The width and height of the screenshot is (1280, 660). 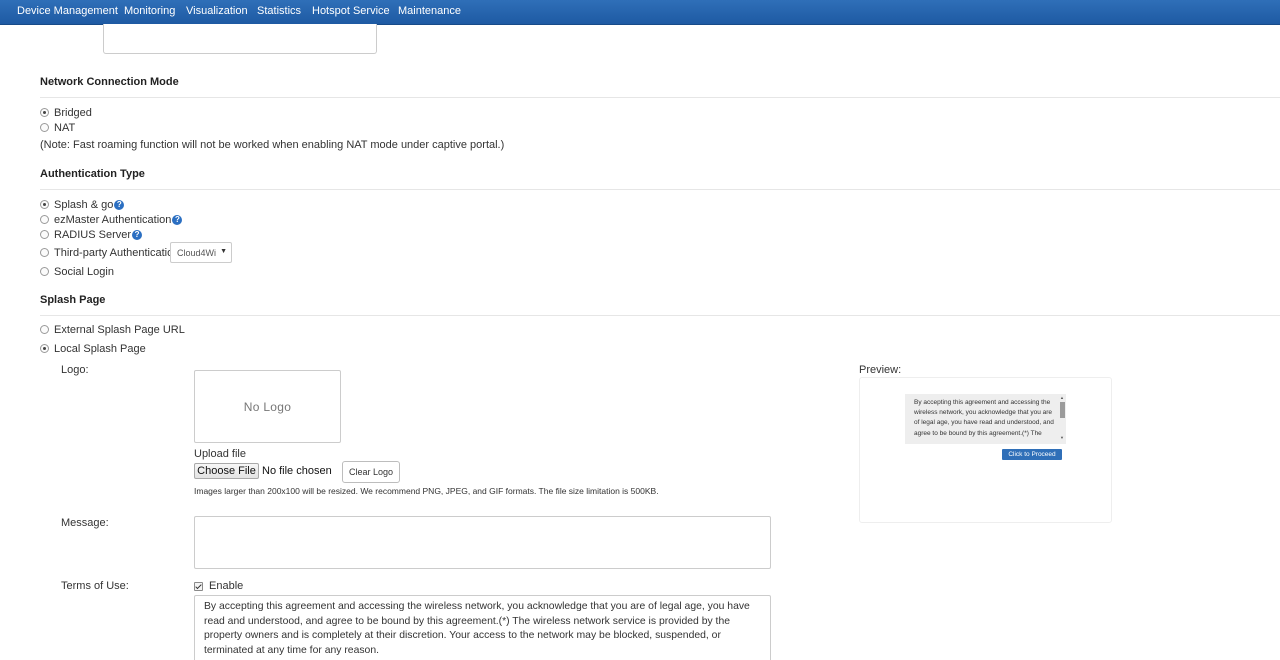 I want to click on upload-file-label: Upload file, so click(x=220, y=454).